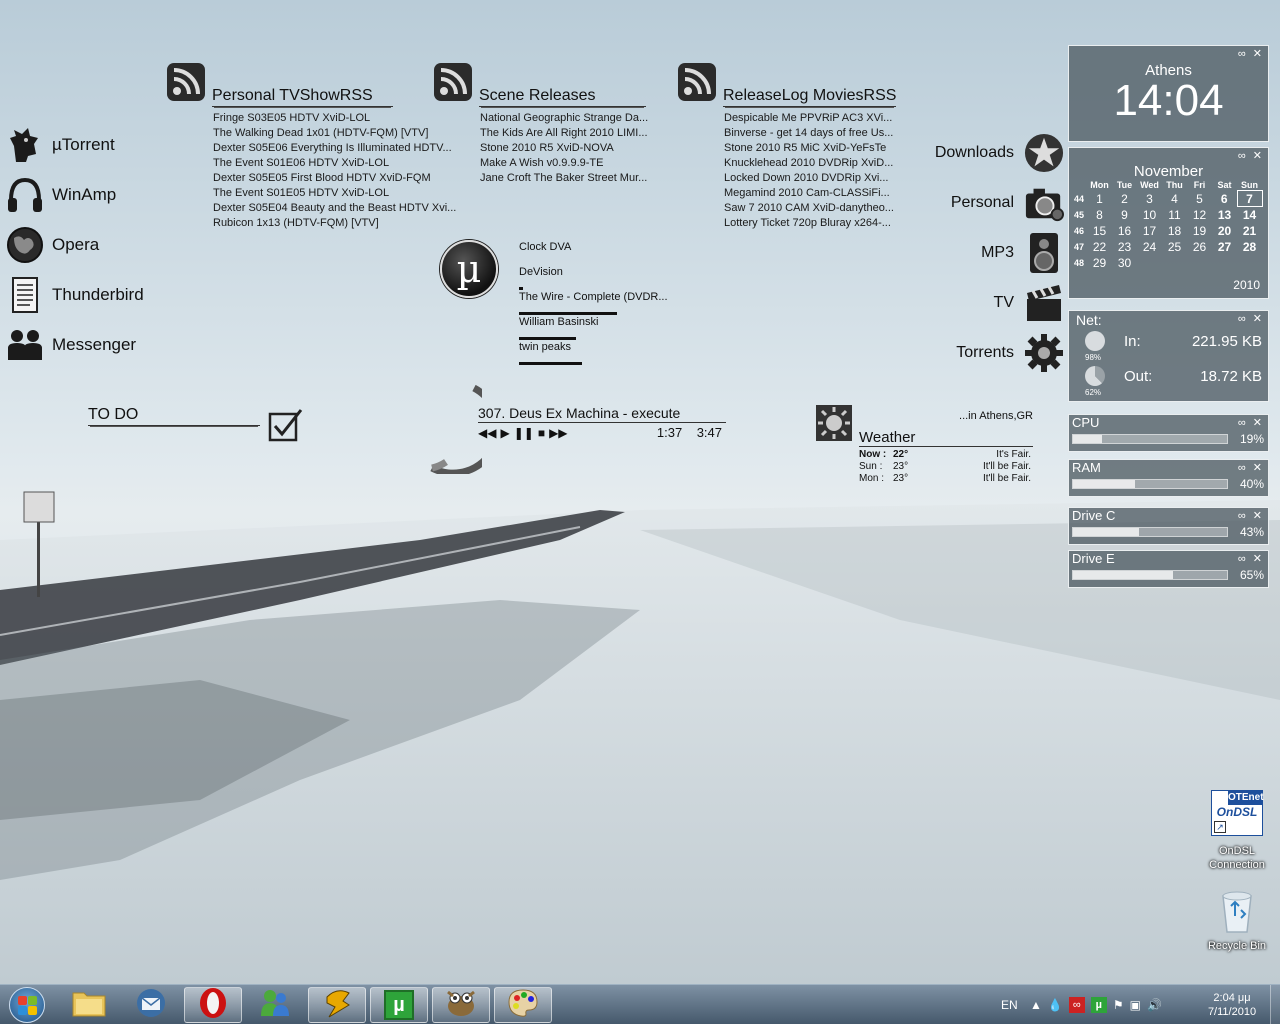  What do you see at coordinates (1168, 478) in the screenshot?
I see `meter-gadget-ram: ∞ ✕ RAM 40%` at bounding box center [1168, 478].